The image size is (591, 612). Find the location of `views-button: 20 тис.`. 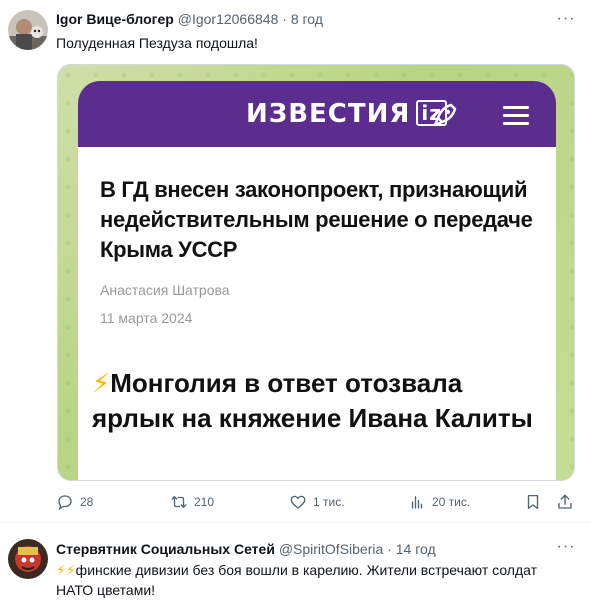

views-button: 20 тис. is located at coordinates (439, 502).